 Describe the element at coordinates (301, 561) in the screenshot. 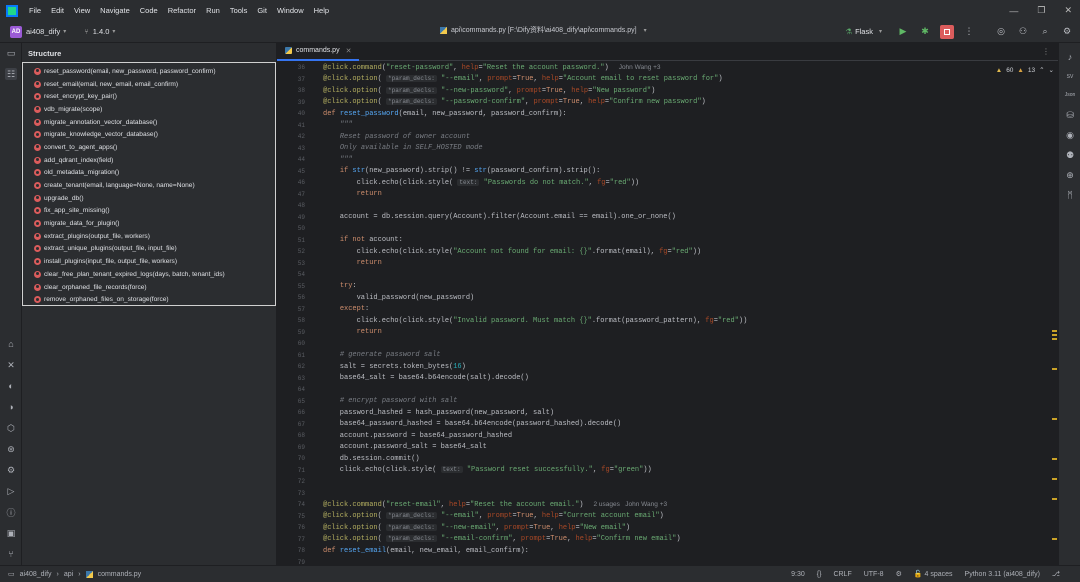

I see `code-line: 79` at that location.